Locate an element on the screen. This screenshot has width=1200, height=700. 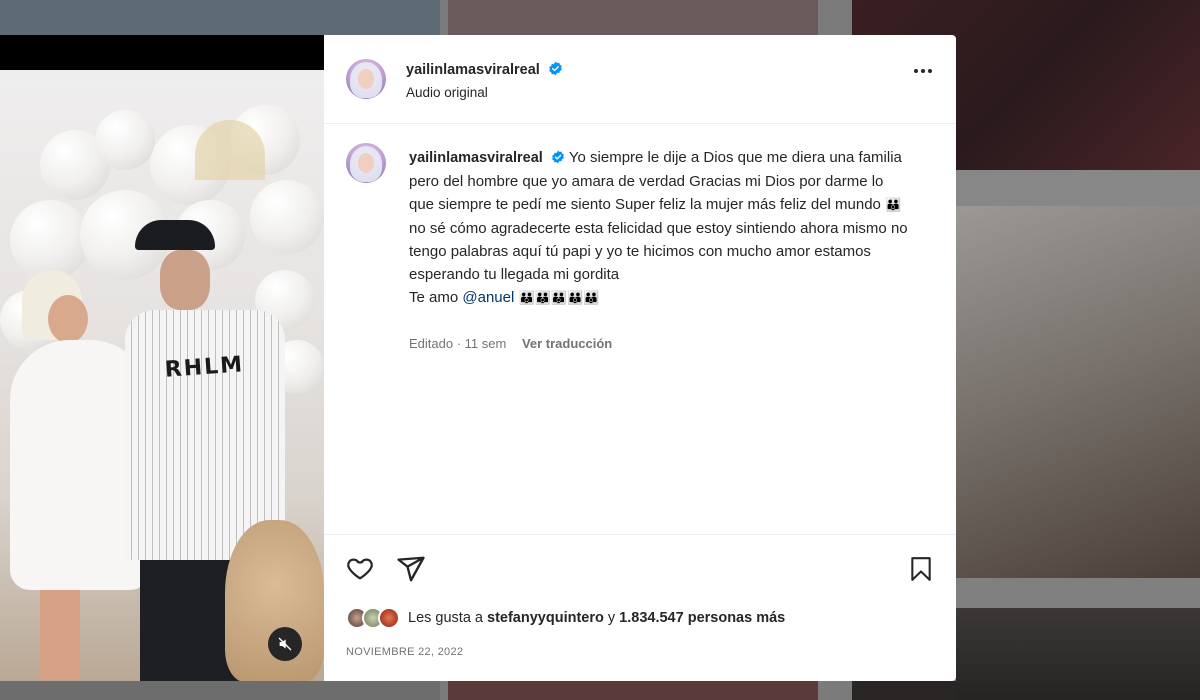
mention-link: @anuel is located at coordinates (488, 297).